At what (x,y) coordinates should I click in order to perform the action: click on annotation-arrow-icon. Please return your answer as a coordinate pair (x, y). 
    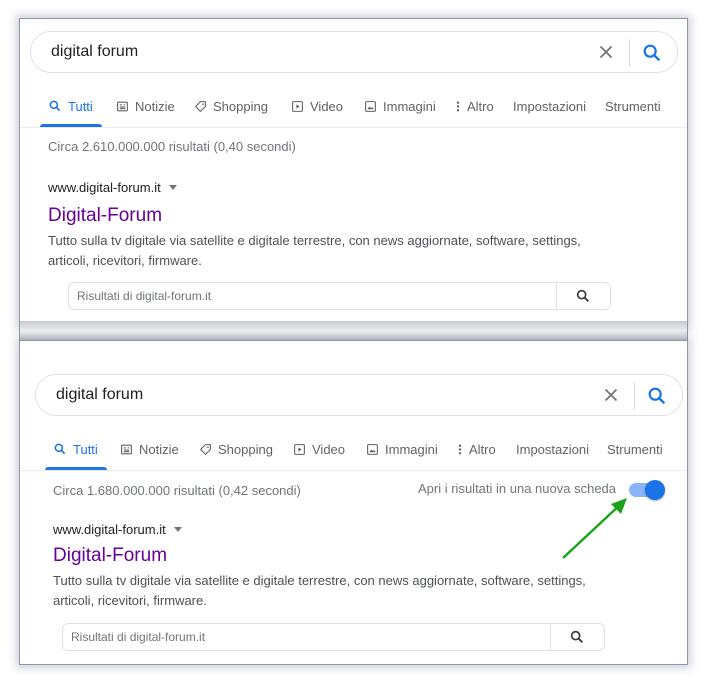
    Looking at the image, I should click on (594, 528).